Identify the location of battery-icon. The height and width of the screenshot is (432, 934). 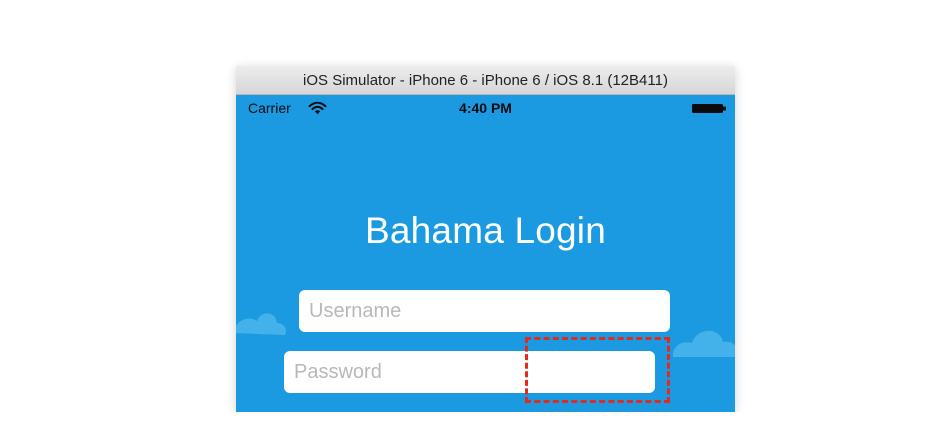
(709, 108).